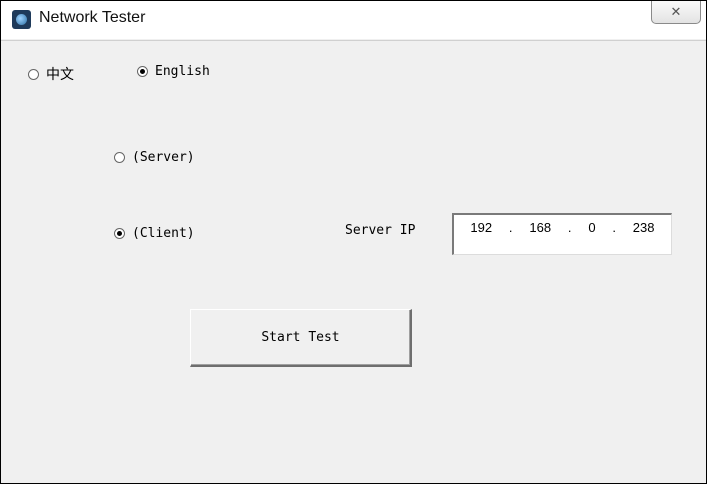  Describe the element at coordinates (163, 157) in the screenshot. I see `radio-server-label: (Server)` at that location.